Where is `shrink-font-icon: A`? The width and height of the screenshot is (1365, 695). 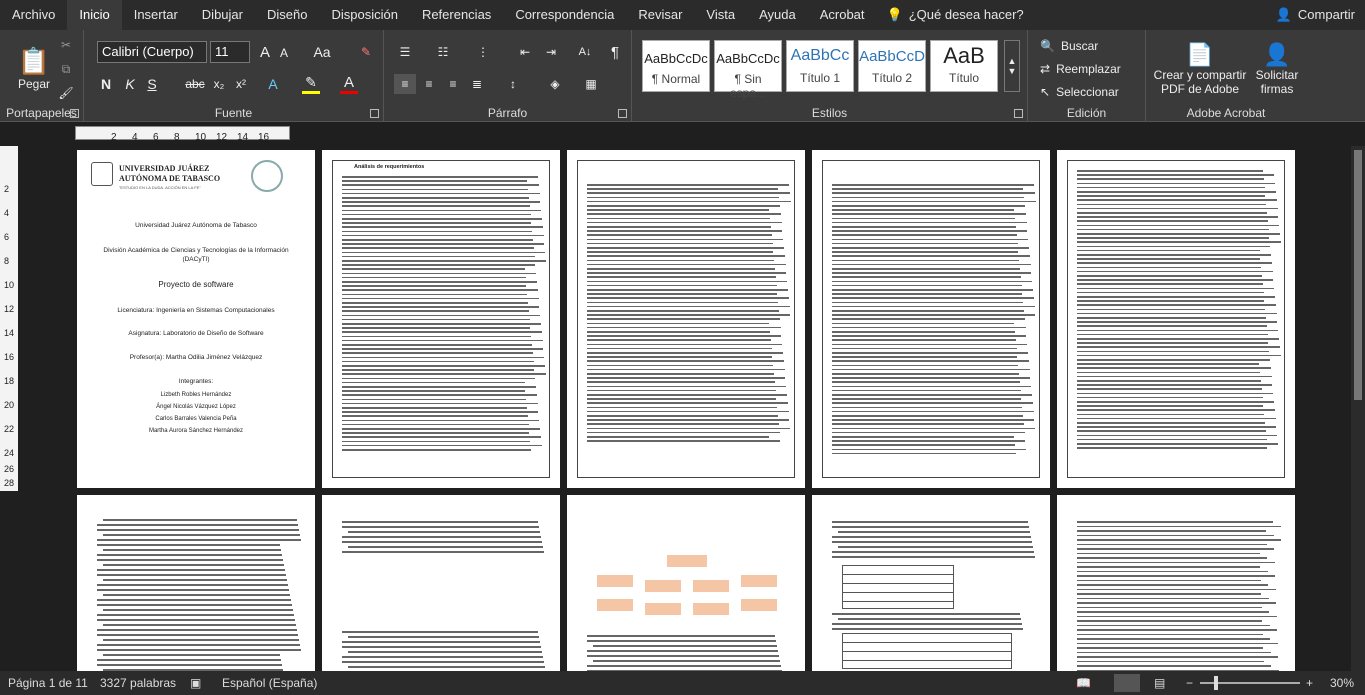
shrink-font-icon: A is located at coordinates (284, 53).